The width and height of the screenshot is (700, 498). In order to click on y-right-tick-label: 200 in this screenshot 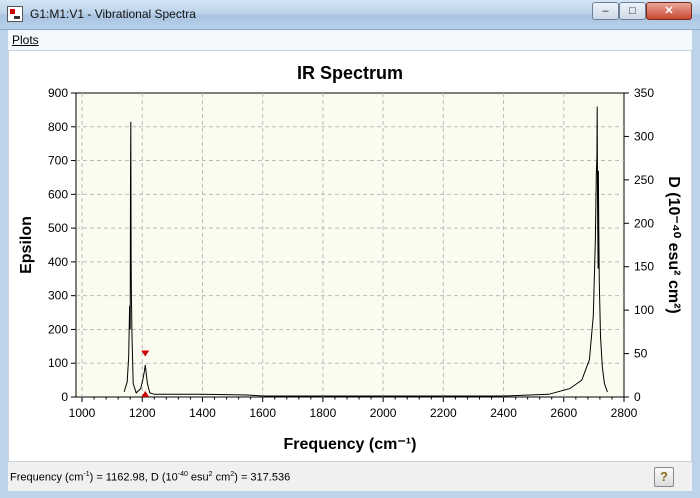, I will do `click(644, 223)`.